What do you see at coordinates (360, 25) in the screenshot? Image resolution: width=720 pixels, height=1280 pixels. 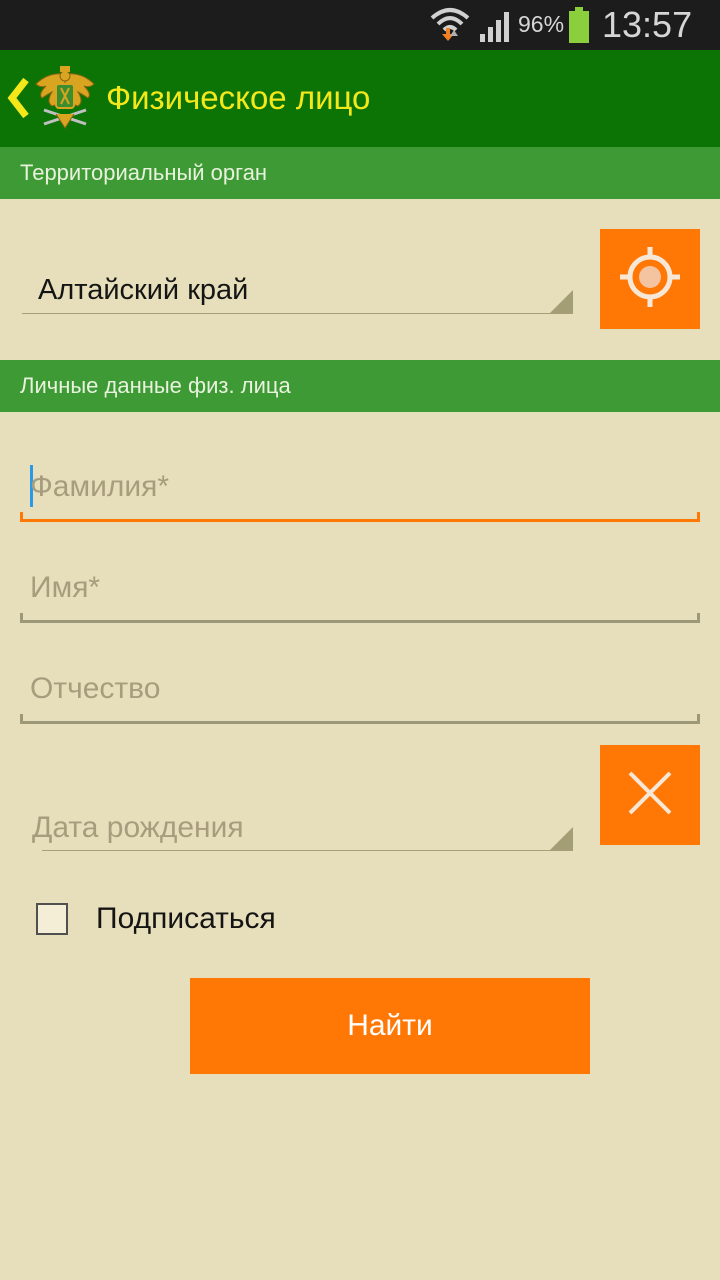 I see `status-bar: 96% 13:57` at bounding box center [360, 25].